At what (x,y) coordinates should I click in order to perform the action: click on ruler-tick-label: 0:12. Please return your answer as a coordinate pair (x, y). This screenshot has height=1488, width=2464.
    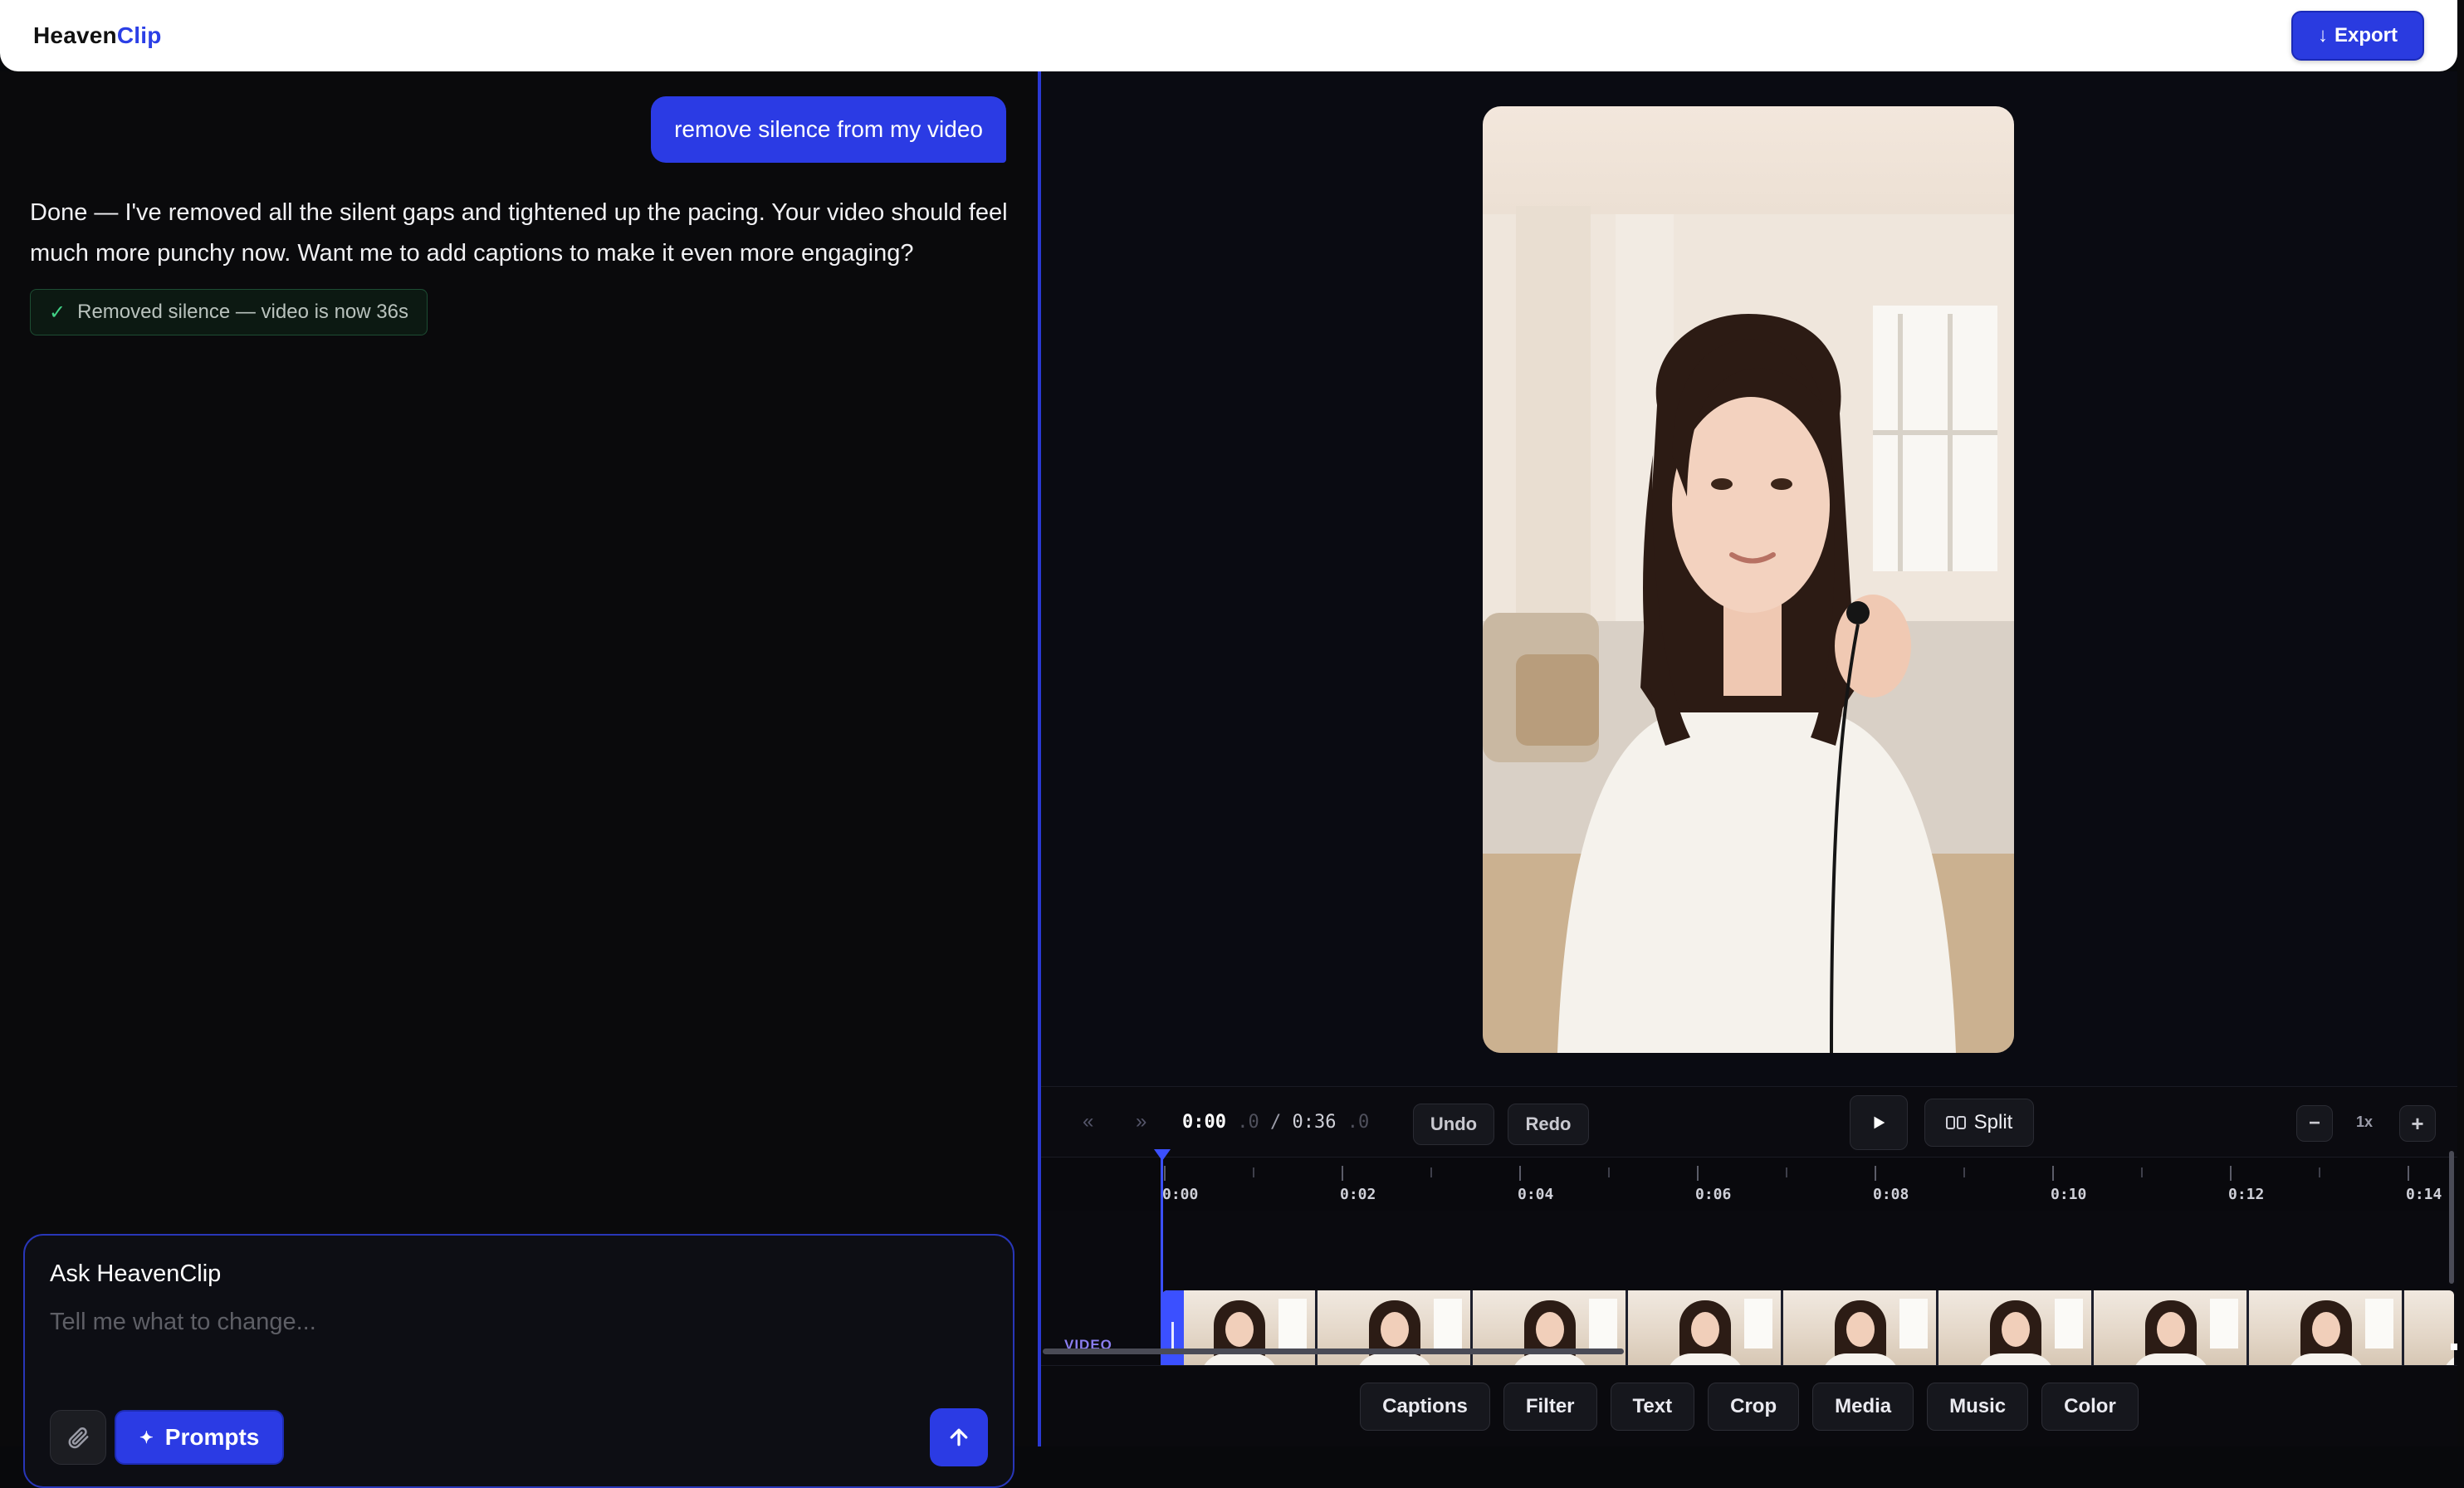
    Looking at the image, I should click on (2246, 1194).